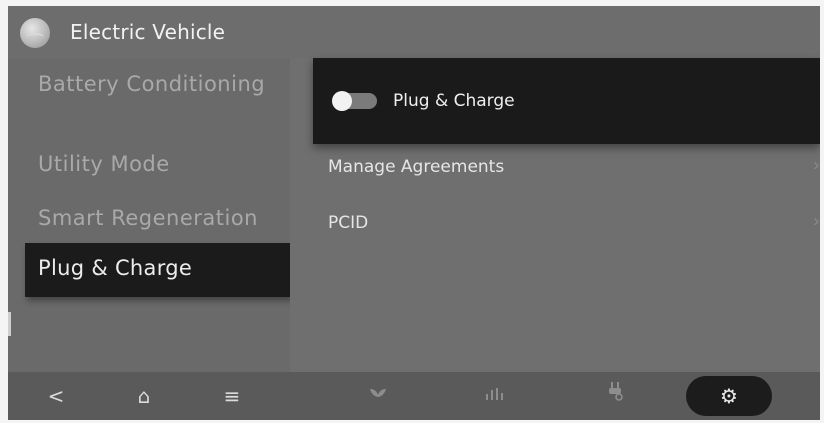 This screenshot has width=824, height=423. What do you see at coordinates (115, 268) in the screenshot?
I see `sidebar-item-label: Plug & Charge` at bounding box center [115, 268].